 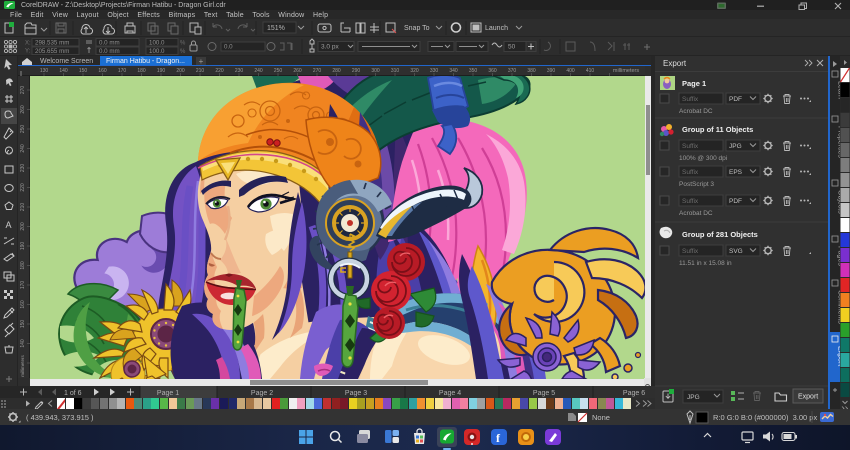 I want to click on svg-text: 151%, so click(x=276, y=28).